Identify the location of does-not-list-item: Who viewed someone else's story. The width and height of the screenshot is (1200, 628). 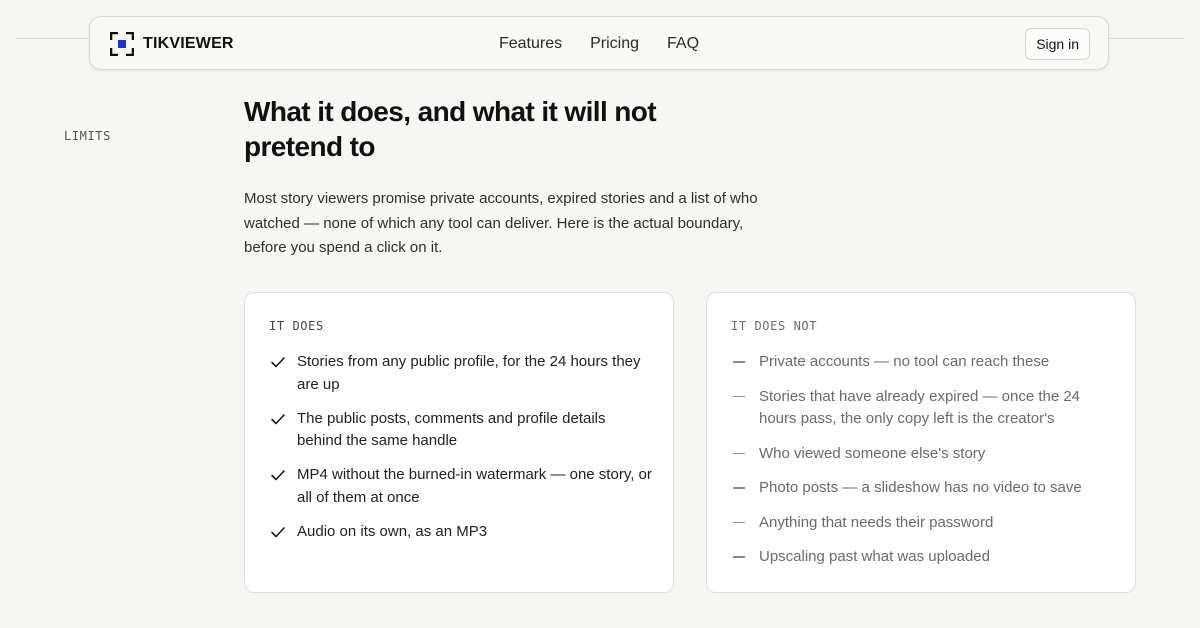
(923, 454).